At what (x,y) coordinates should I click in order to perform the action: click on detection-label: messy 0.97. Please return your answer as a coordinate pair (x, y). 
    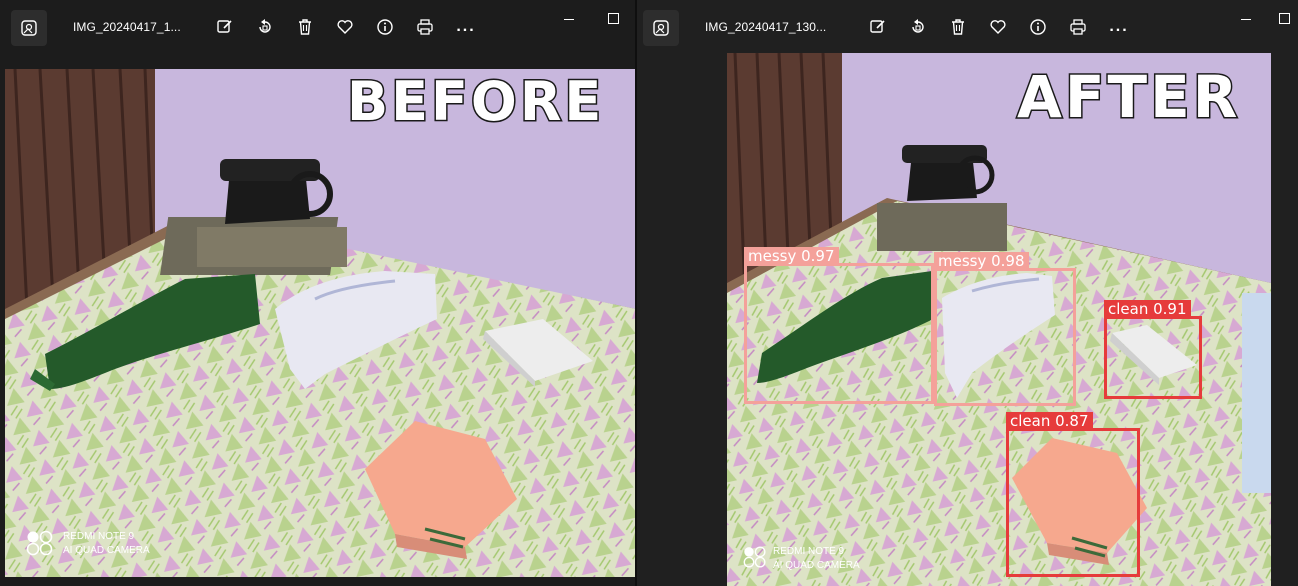
    Looking at the image, I should click on (791, 256).